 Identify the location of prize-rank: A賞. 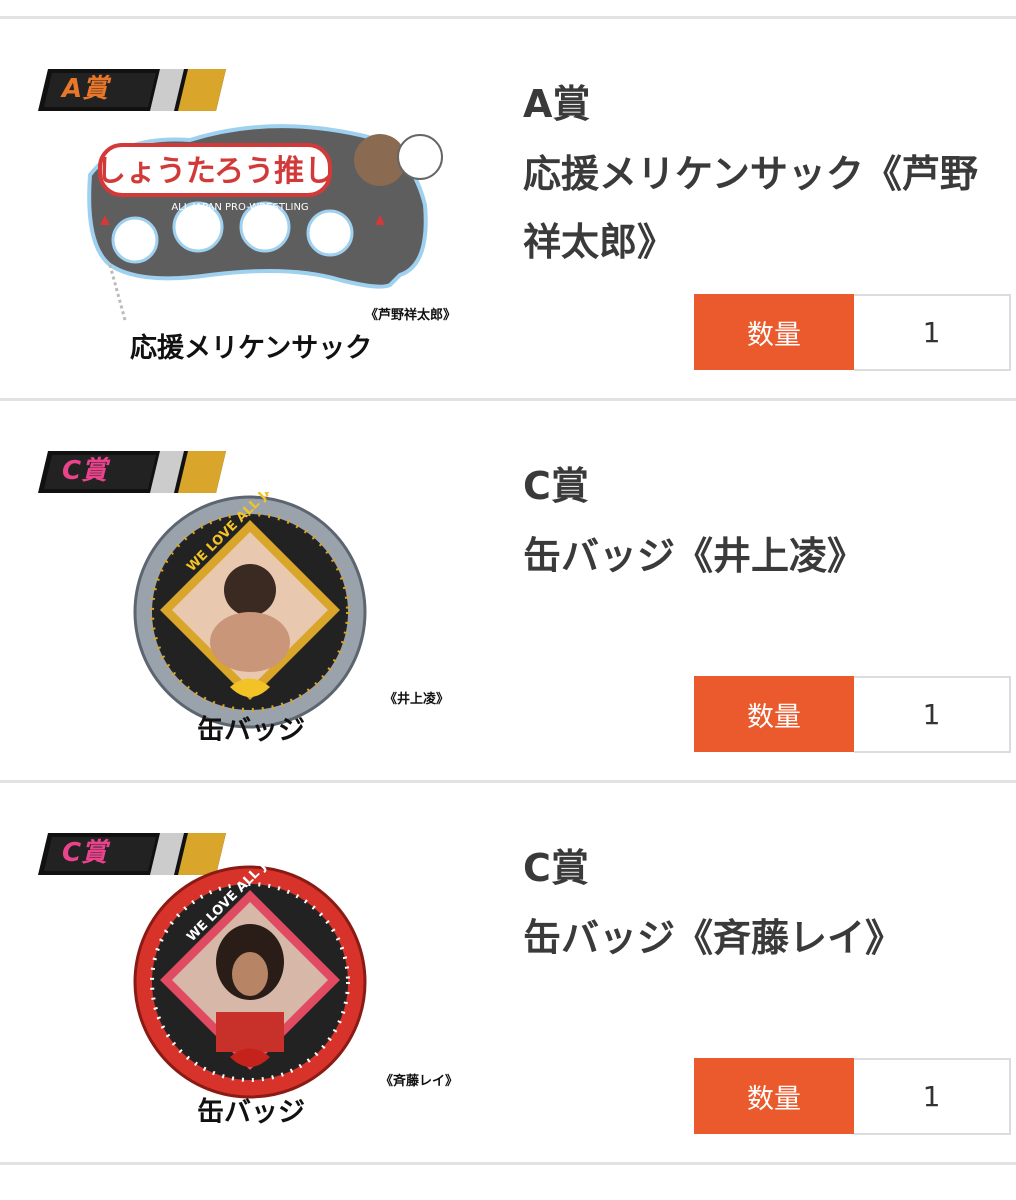
(557, 104).